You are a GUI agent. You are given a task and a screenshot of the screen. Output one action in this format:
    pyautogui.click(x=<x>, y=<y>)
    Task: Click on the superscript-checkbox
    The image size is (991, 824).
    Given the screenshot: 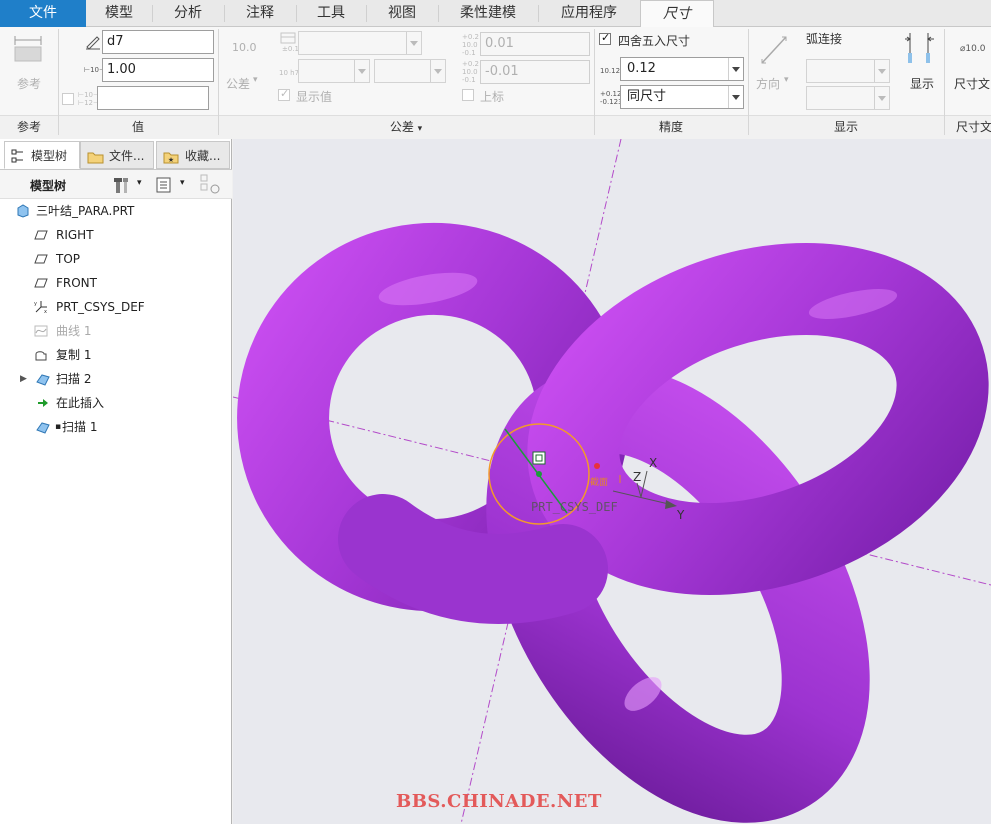 What is the action you would take?
    pyautogui.click(x=468, y=95)
    